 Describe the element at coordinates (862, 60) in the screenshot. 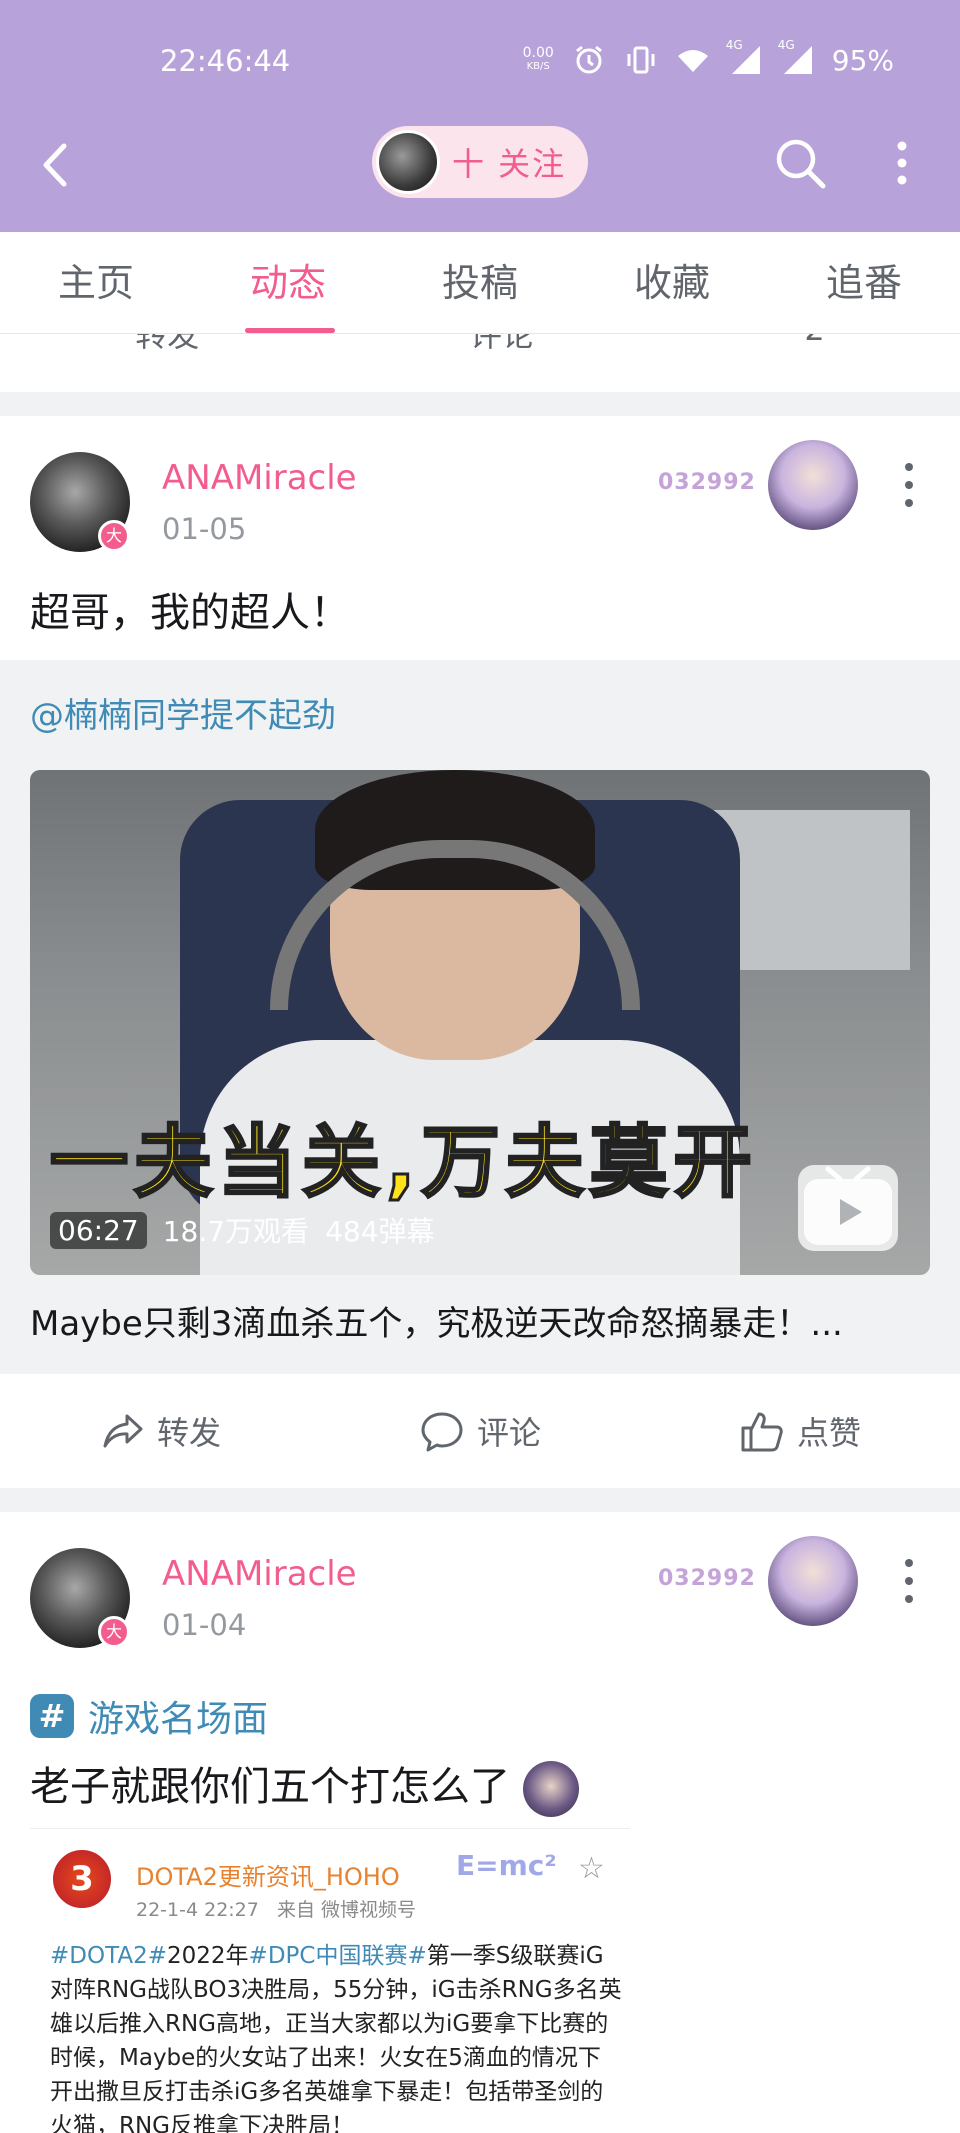

I see `battery-level: 95%` at that location.